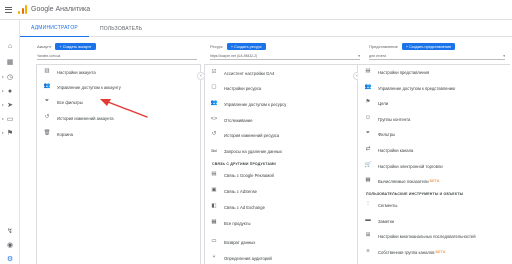  I want to click on item-label: История изменений ресурса, so click(252, 135).